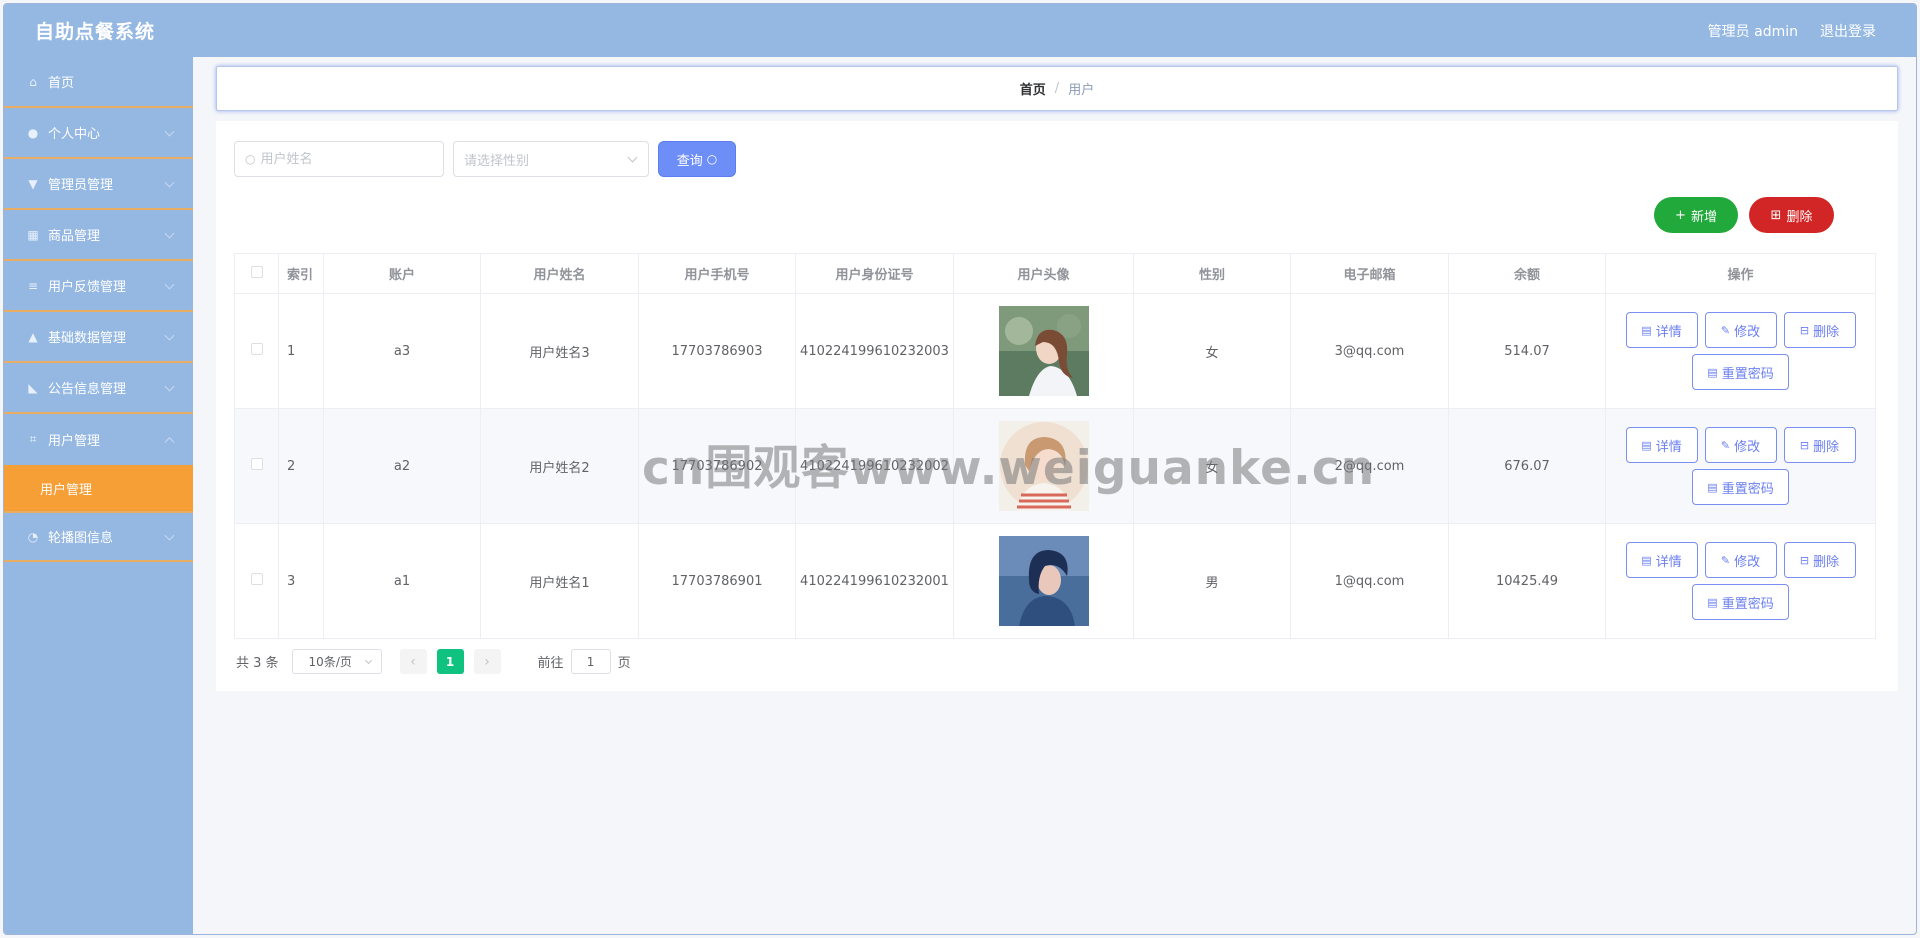  What do you see at coordinates (33, 336) in the screenshot?
I see `person-icon: ▲` at bounding box center [33, 336].